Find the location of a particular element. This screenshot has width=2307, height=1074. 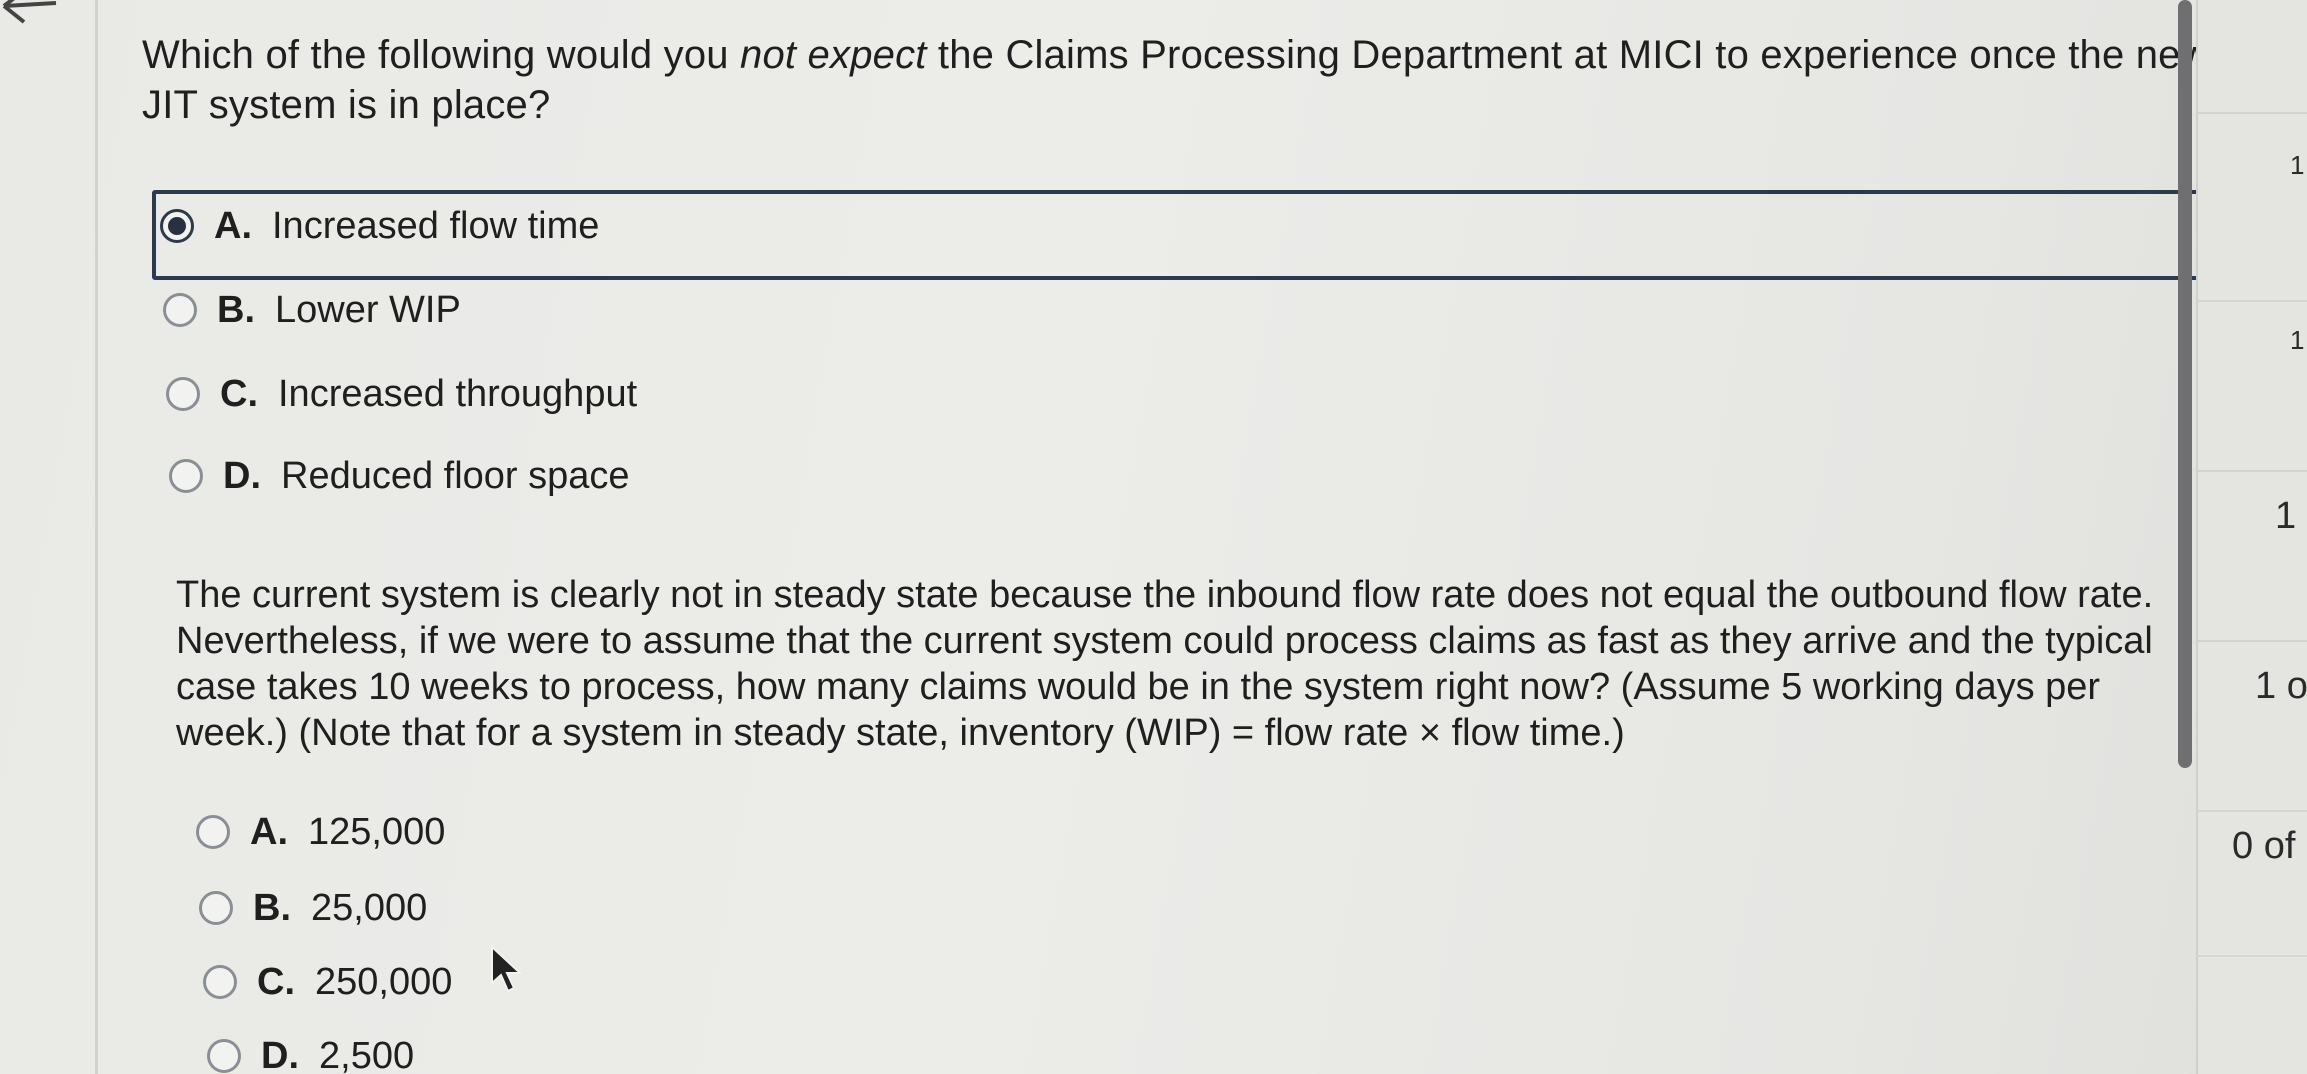

back-arrow-icon is located at coordinates (30, 25).